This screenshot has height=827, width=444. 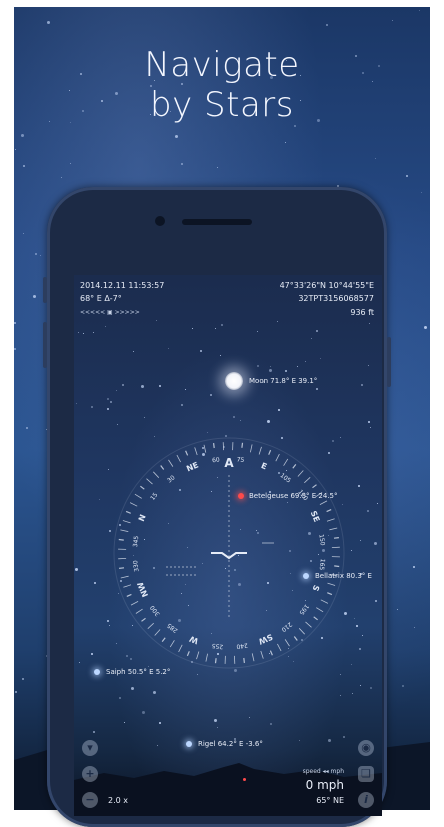 I want to click on compass-ring, so click(x=229, y=553).